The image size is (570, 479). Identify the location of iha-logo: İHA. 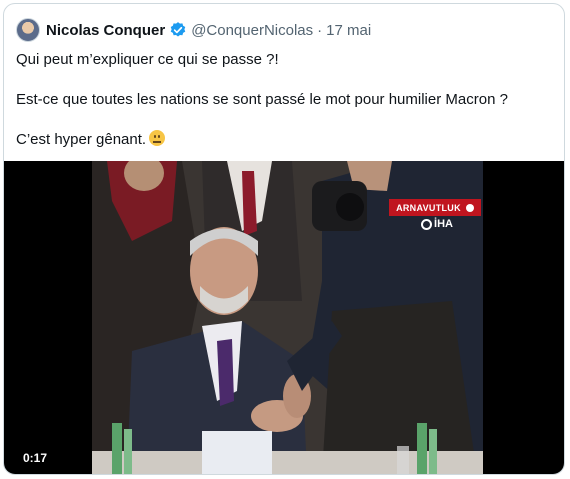
(437, 224).